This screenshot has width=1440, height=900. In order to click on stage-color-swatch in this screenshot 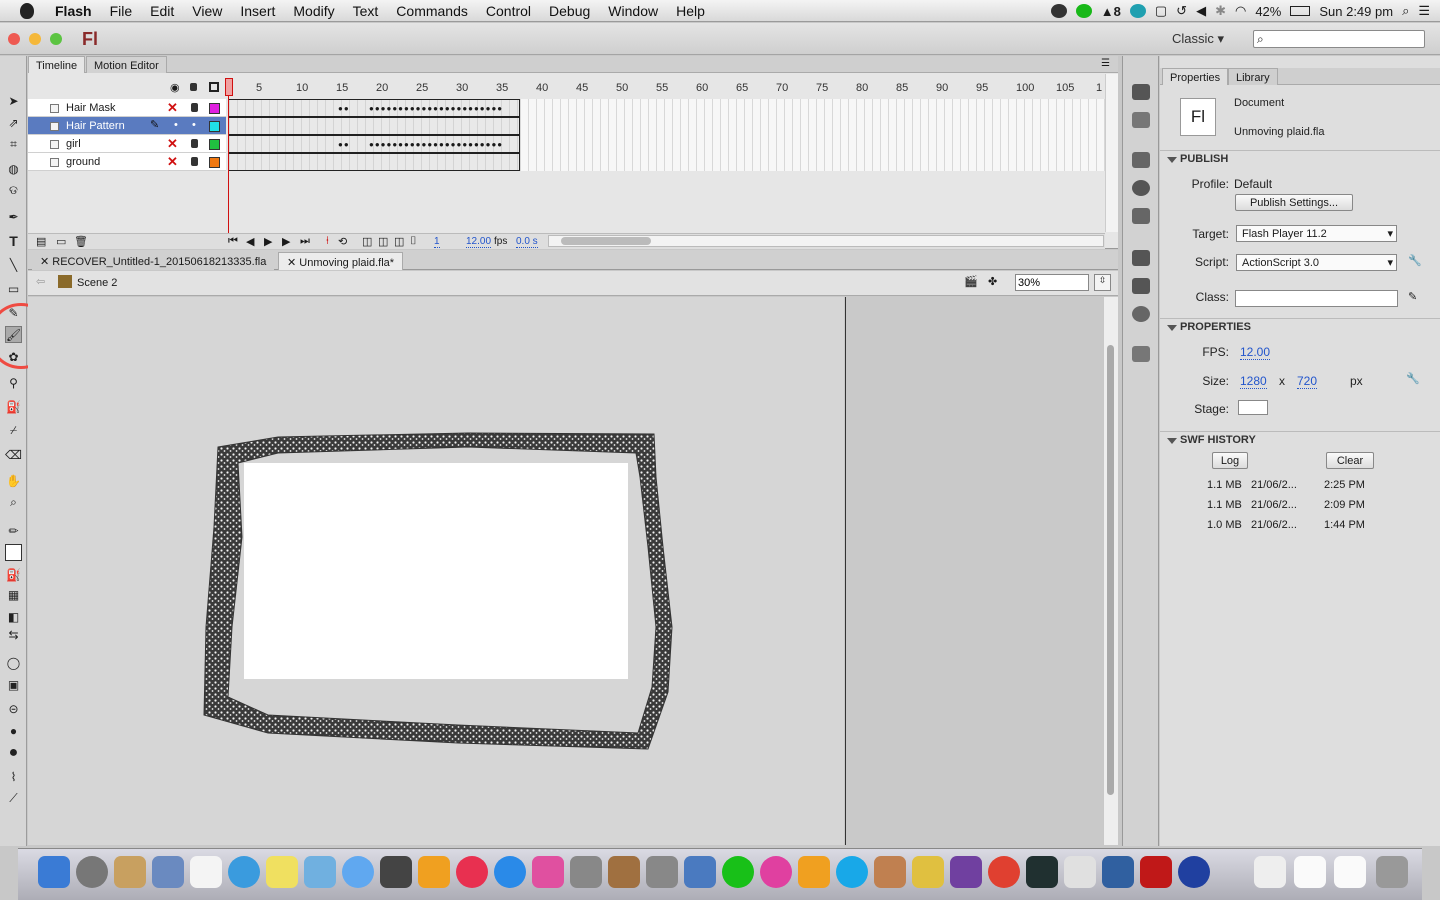, I will do `click(1253, 407)`.